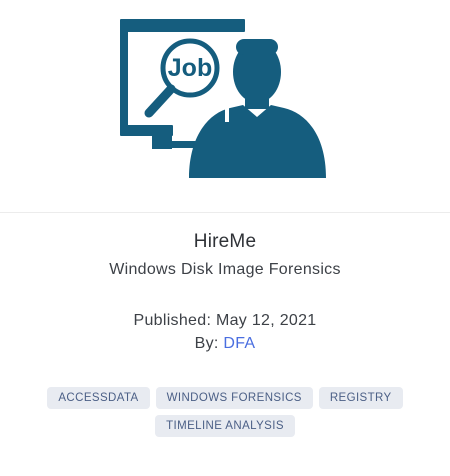 The image size is (450, 476). What do you see at coordinates (225, 320) in the screenshot?
I see `published-date: Published: May 12, 2021` at bounding box center [225, 320].